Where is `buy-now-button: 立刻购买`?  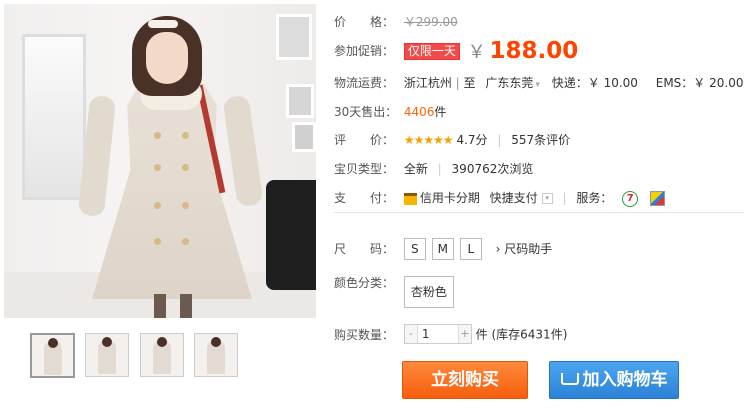
buy-now-button: 立刻购买 is located at coordinates (465, 380).